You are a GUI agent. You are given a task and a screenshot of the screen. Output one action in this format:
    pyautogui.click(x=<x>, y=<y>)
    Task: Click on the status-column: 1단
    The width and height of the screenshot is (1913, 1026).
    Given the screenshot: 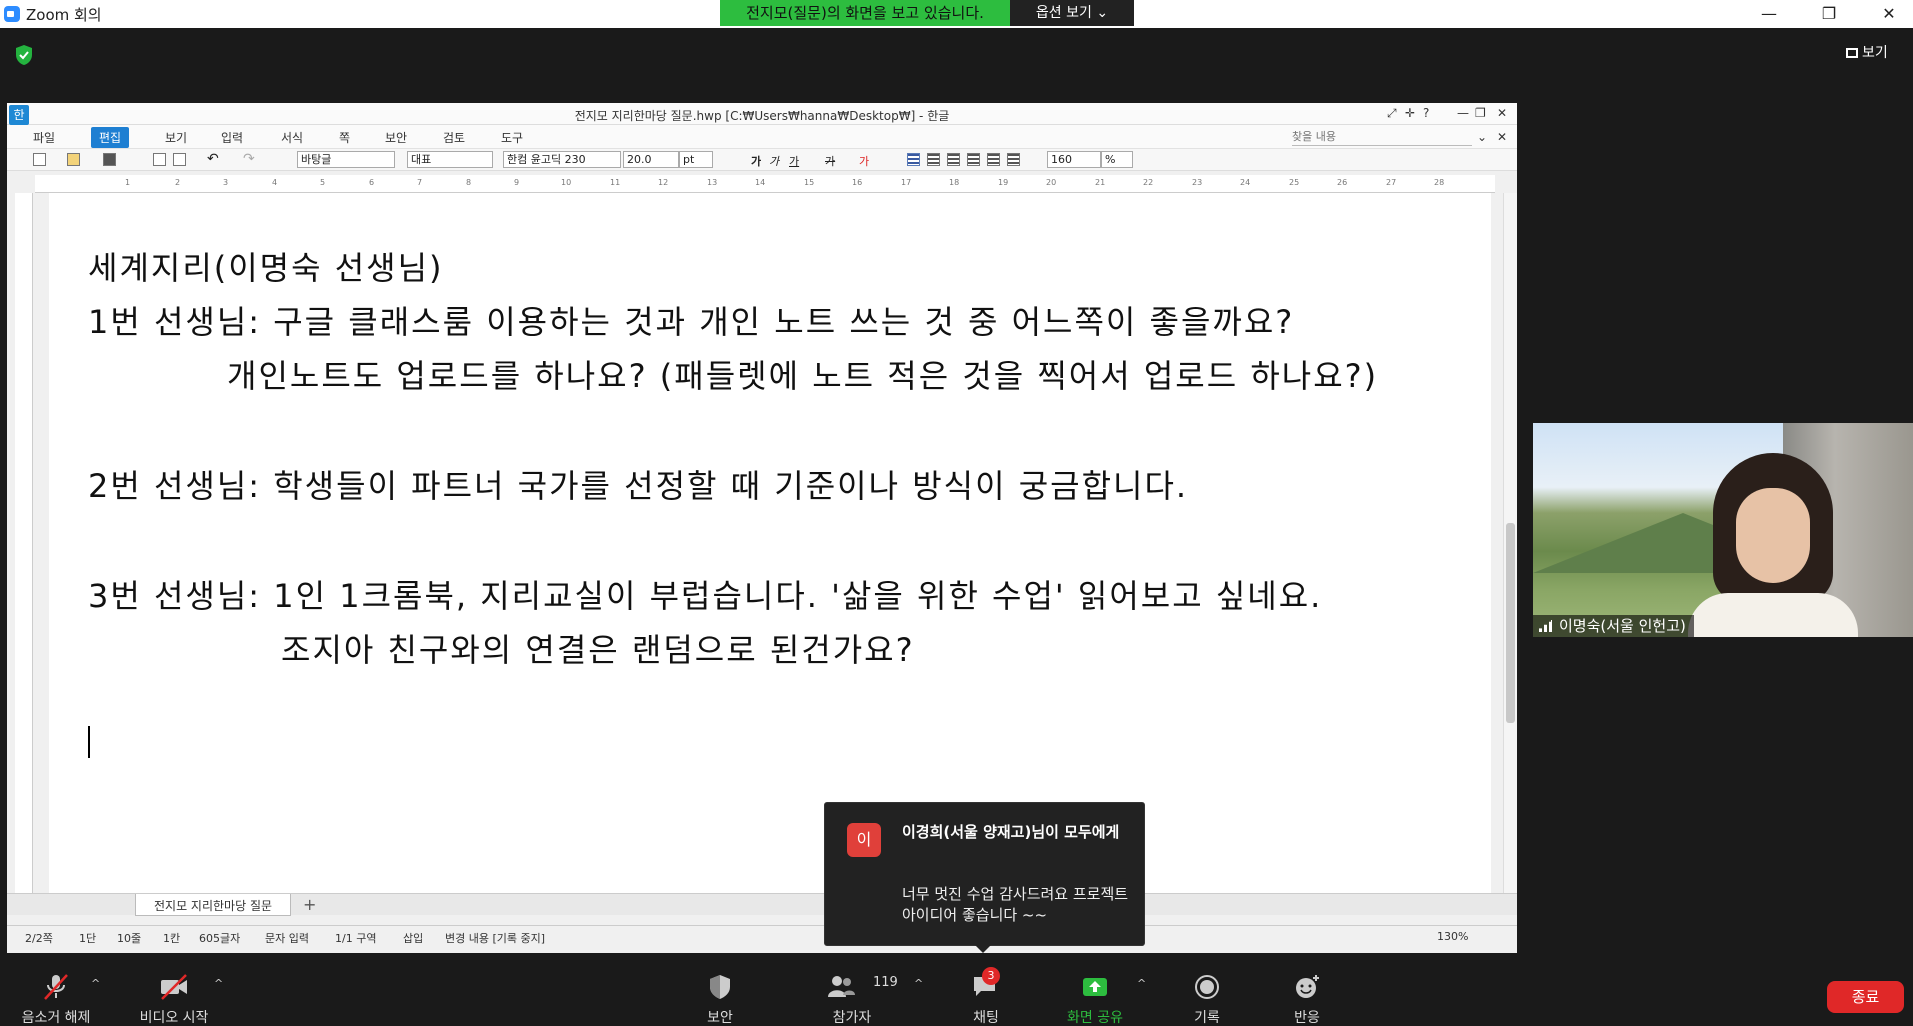 What is the action you would take?
    pyautogui.click(x=88, y=938)
    